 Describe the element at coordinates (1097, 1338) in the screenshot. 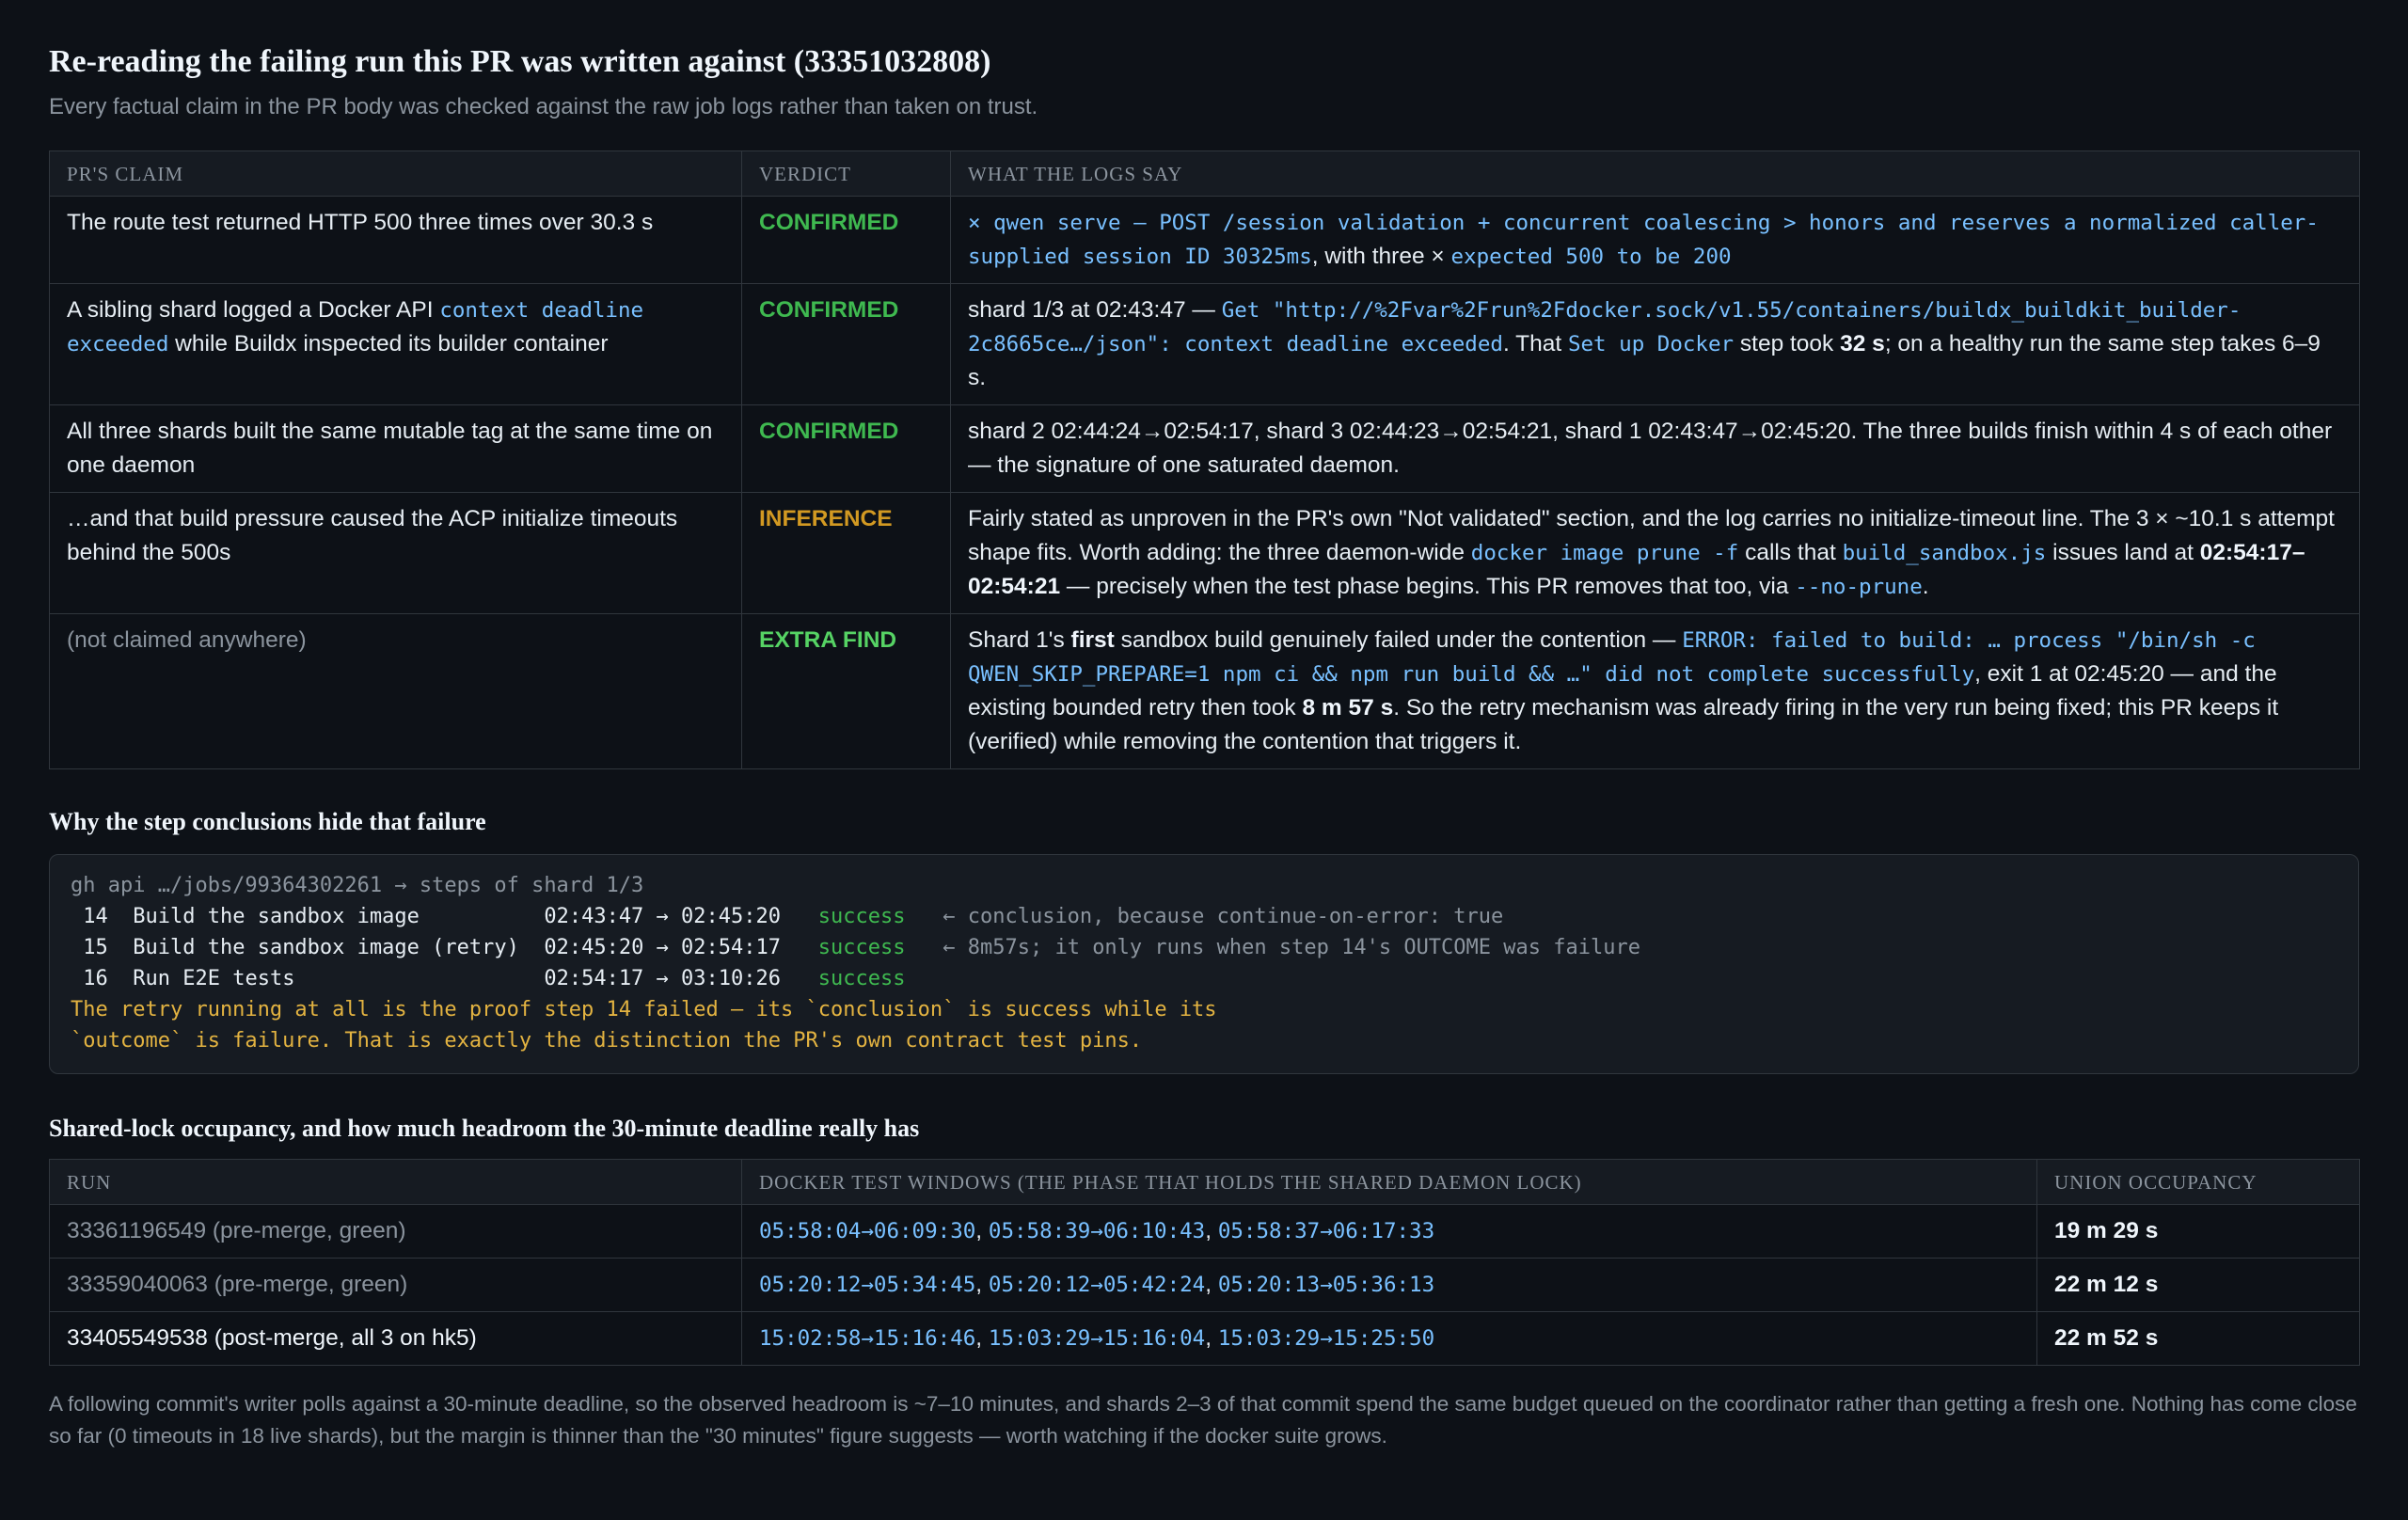

I see `time-window: 15:03:29→15:16:04` at that location.